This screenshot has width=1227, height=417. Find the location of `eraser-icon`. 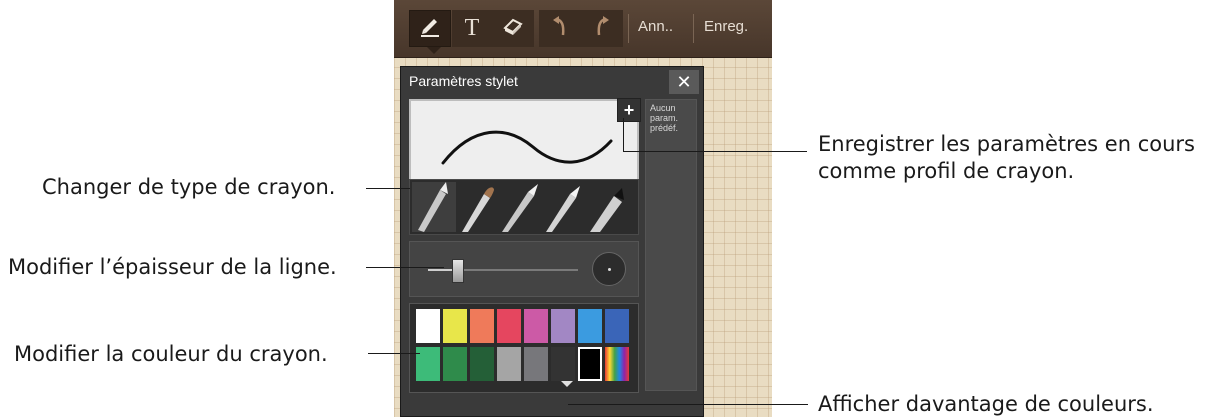

eraser-icon is located at coordinates (513, 28).